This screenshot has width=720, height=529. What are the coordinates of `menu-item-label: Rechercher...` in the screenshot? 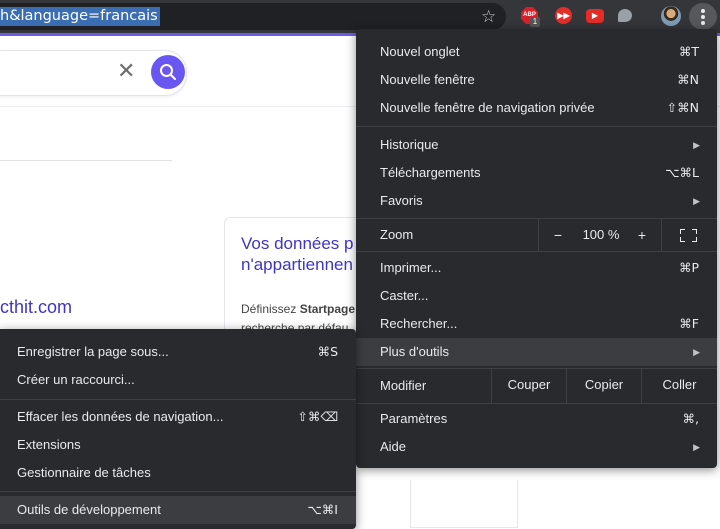 It's located at (419, 323).